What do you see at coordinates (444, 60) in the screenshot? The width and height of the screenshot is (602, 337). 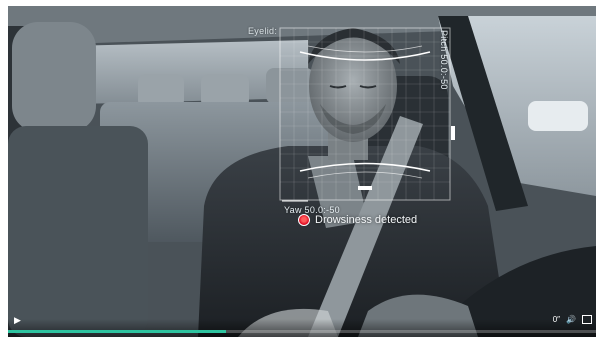 I see `pitch-label: Pitch 50.0:-50` at bounding box center [444, 60].